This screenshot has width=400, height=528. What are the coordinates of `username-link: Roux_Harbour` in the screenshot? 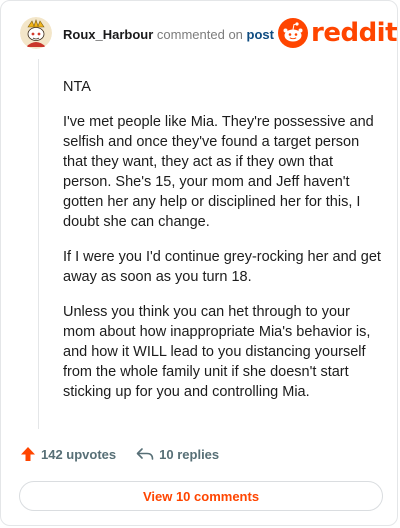 It's located at (108, 34).